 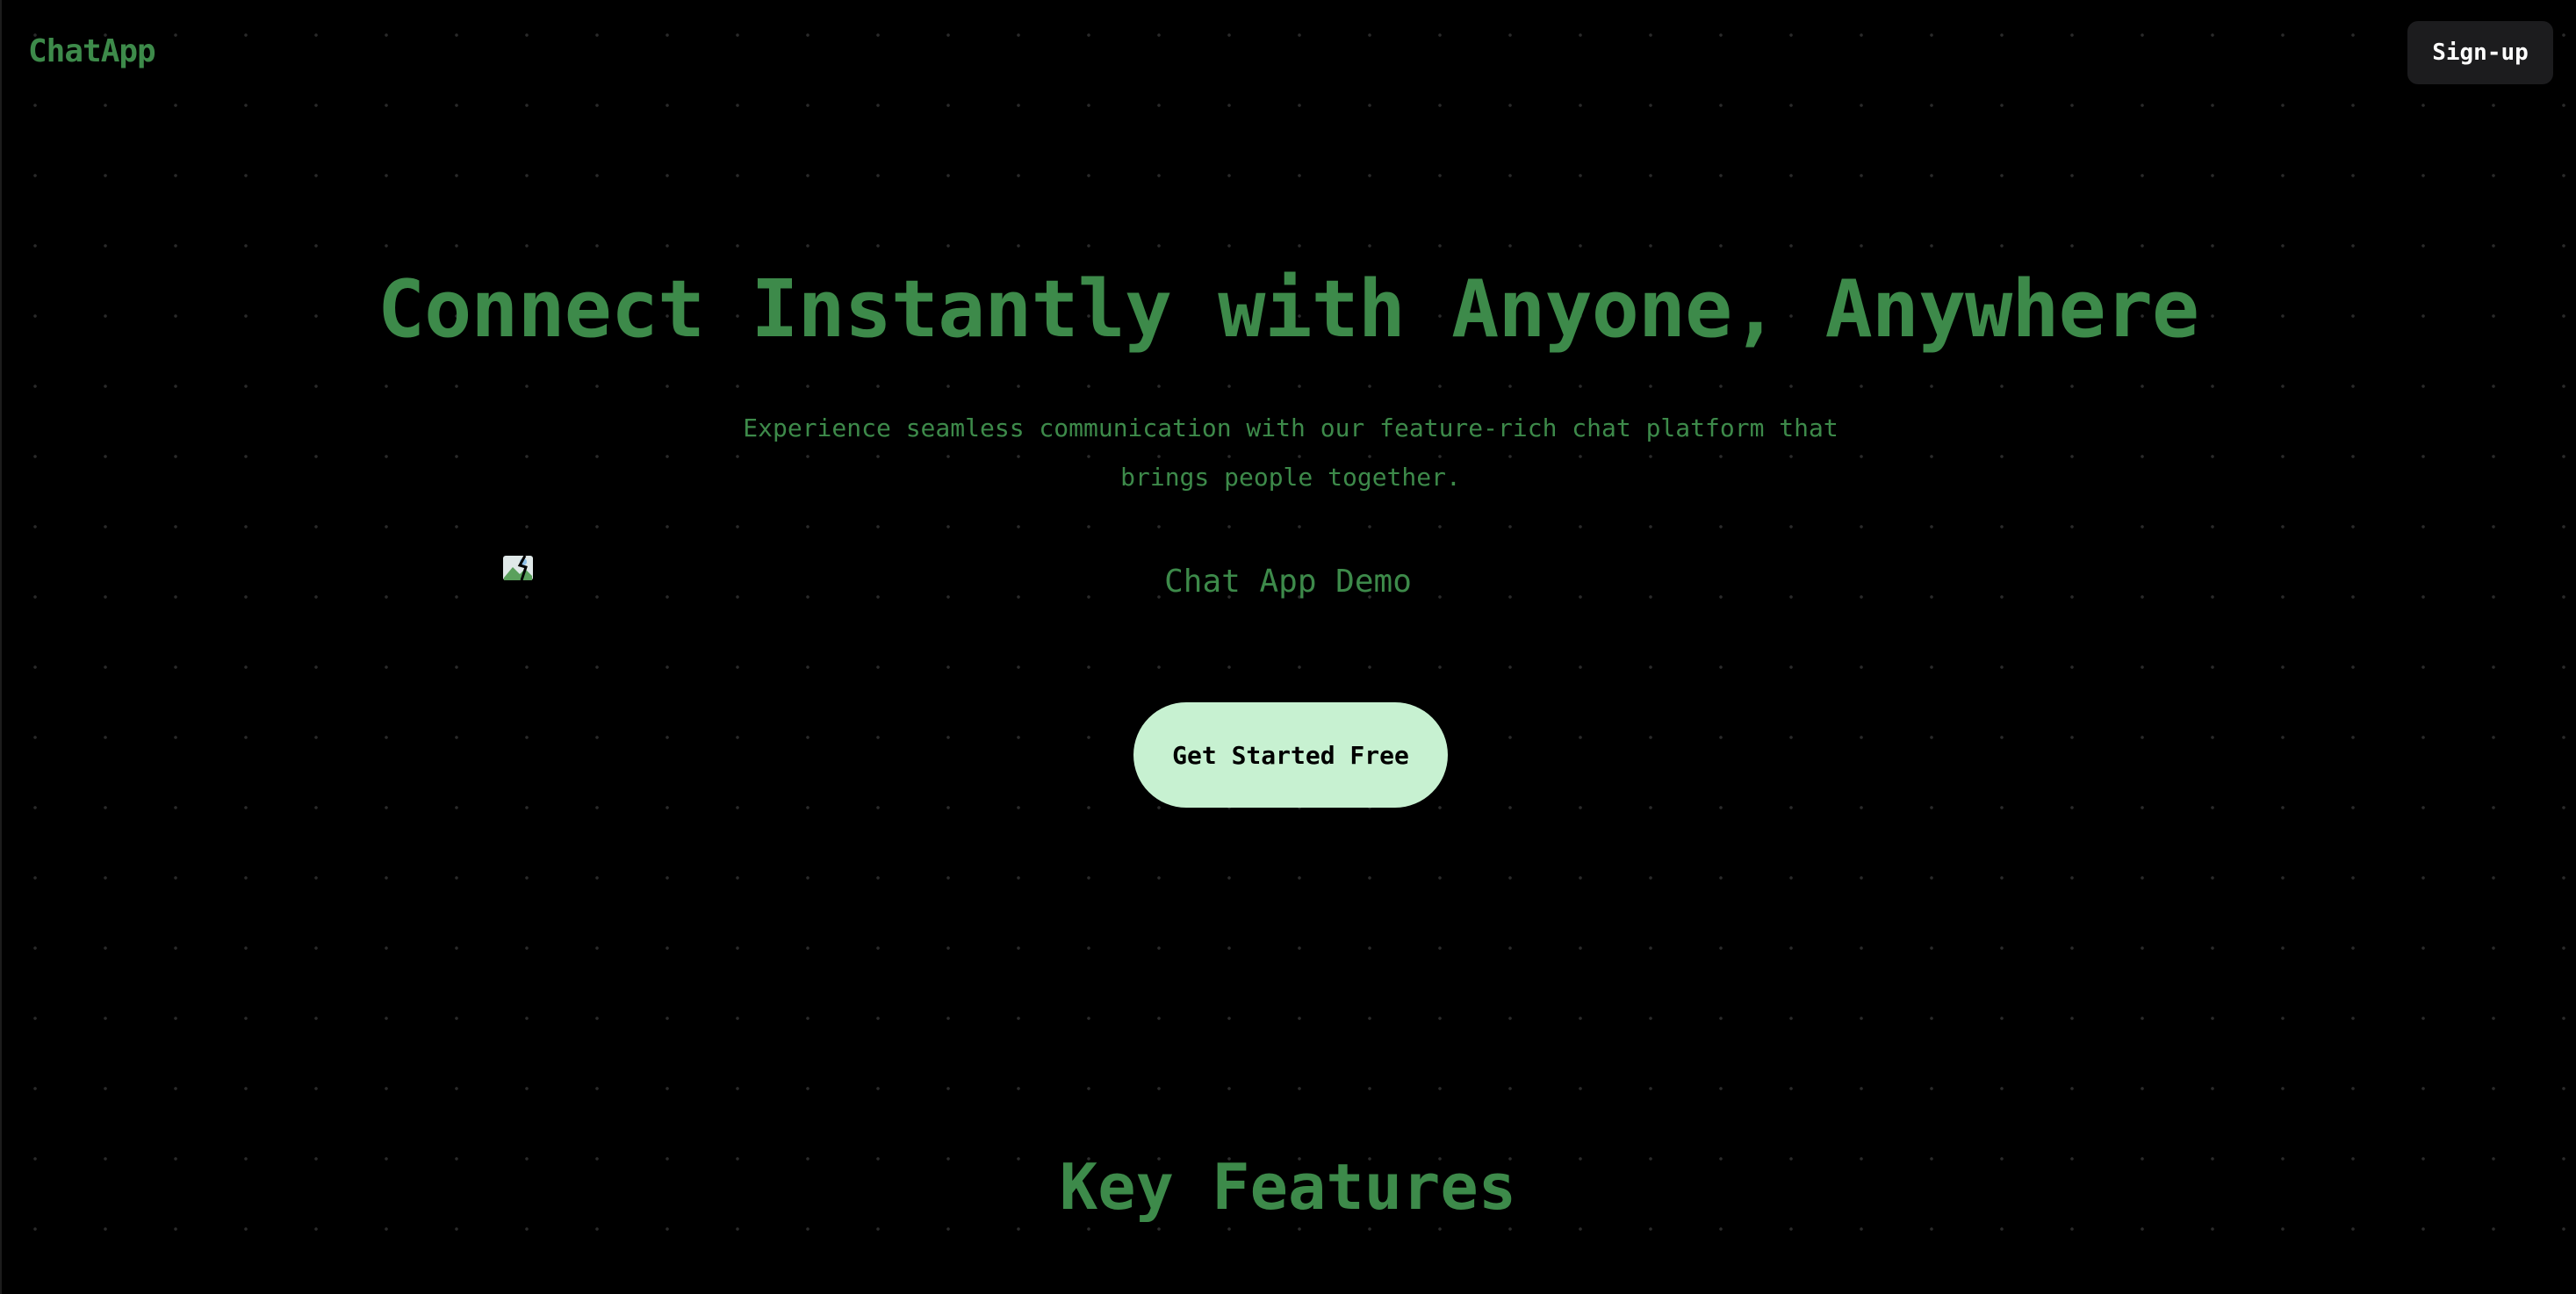 What do you see at coordinates (92, 51) in the screenshot?
I see `brand-logo: ChatApp` at bounding box center [92, 51].